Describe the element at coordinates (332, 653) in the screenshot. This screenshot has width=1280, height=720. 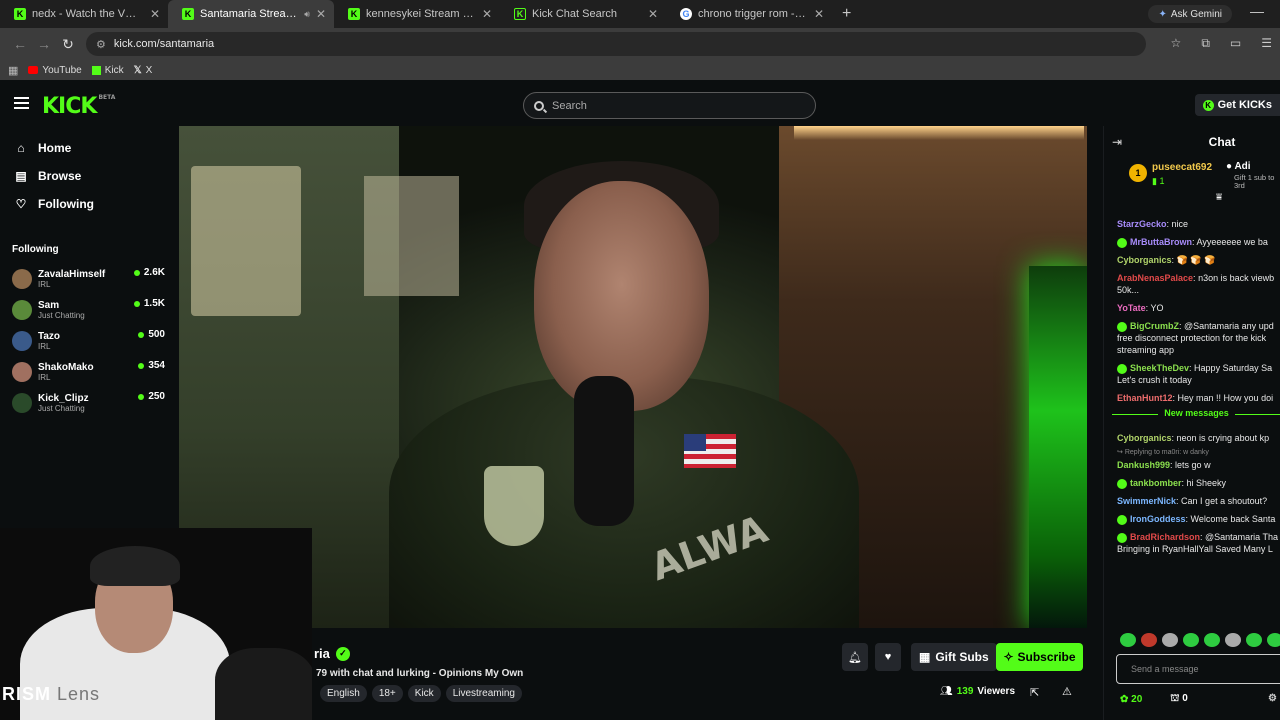
I see `streamer-name: ria ✓` at that location.